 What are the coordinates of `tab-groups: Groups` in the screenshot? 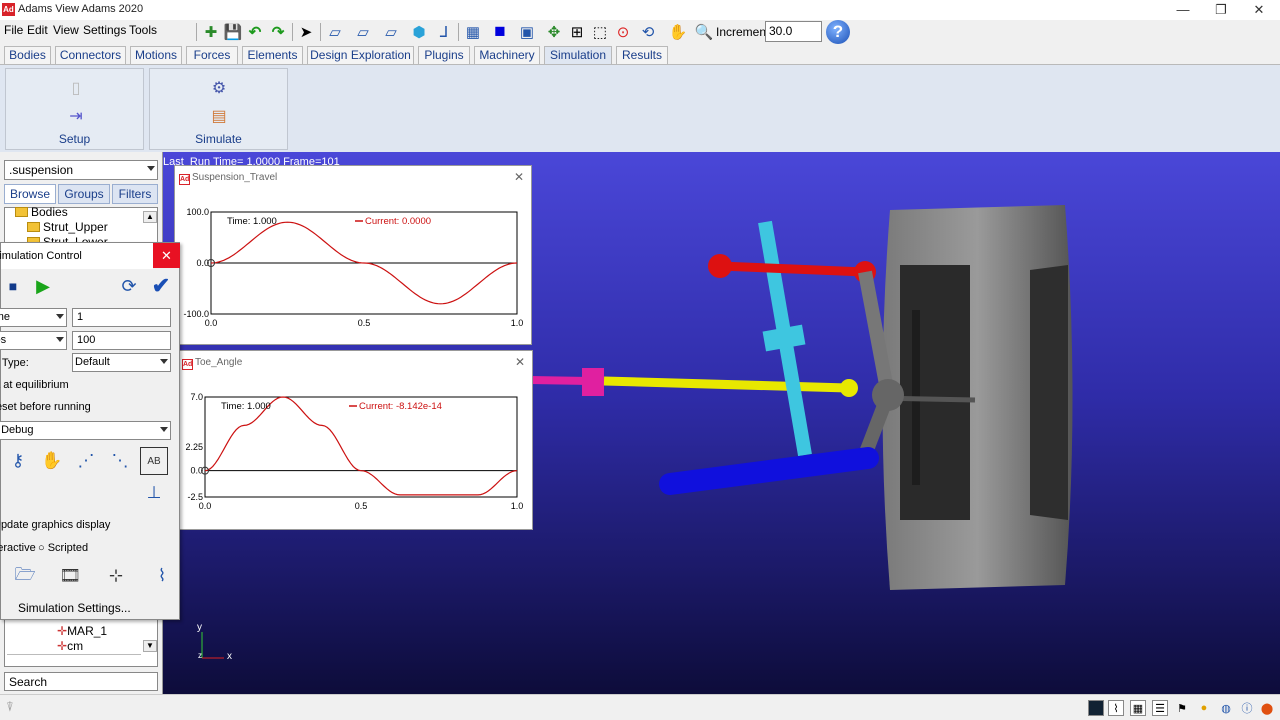 It's located at (84, 194).